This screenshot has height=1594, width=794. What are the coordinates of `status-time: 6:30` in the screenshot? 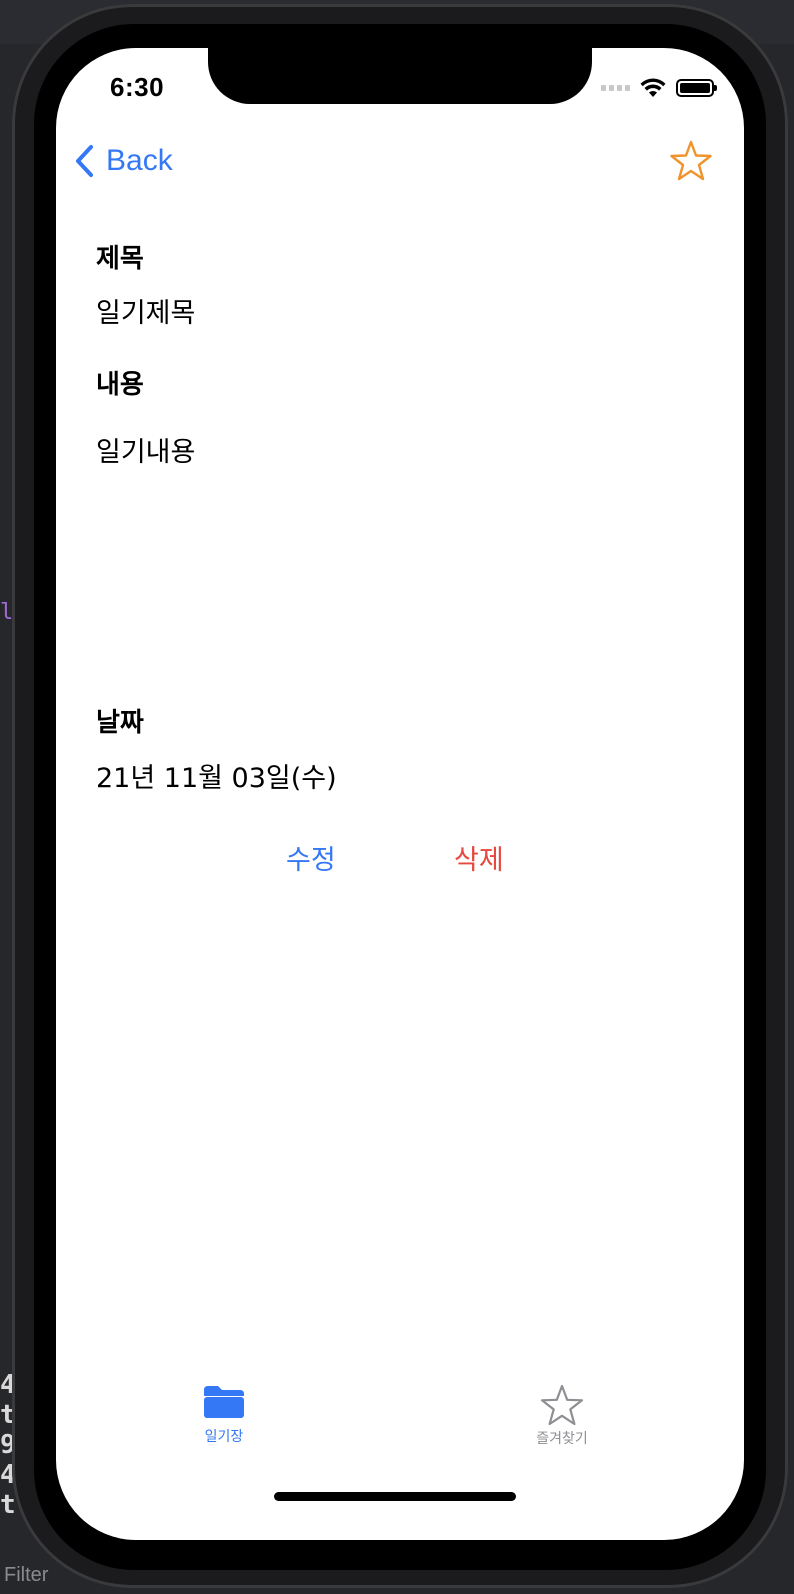 It's located at (137, 87).